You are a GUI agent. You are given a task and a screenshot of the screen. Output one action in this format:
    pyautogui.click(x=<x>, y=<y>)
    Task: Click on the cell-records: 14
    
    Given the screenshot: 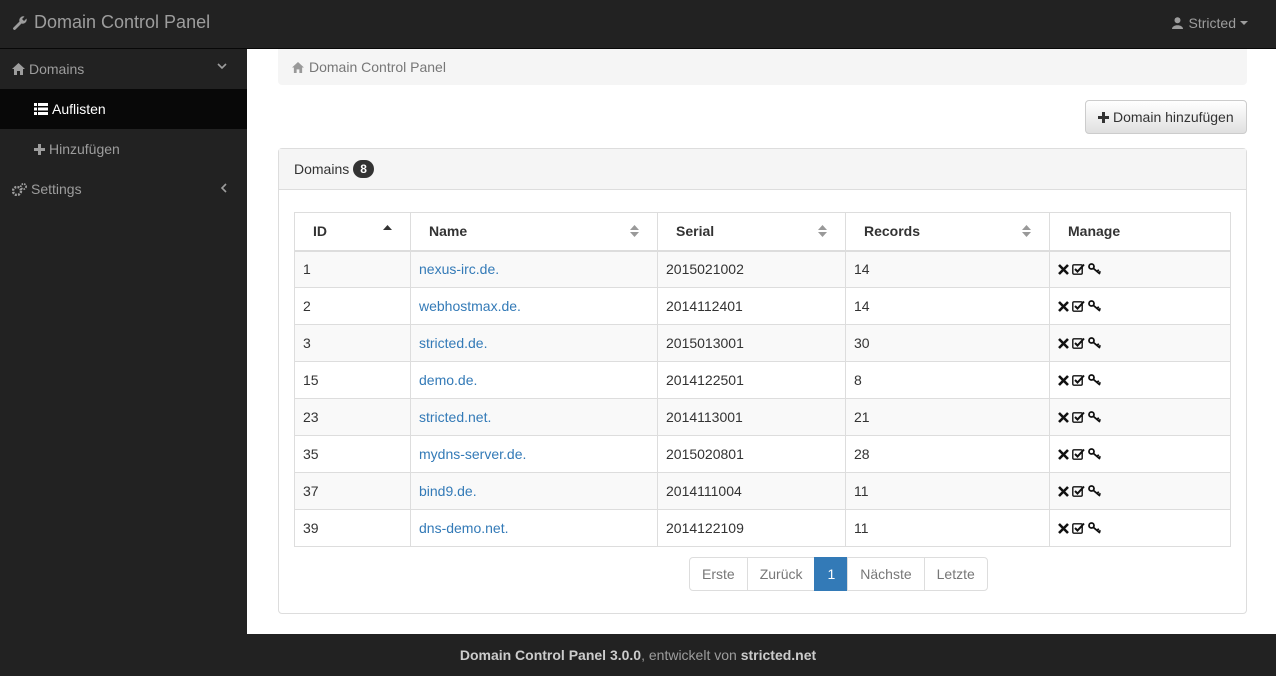 What is the action you would take?
    pyautogui.click(x=947, y=306)
    